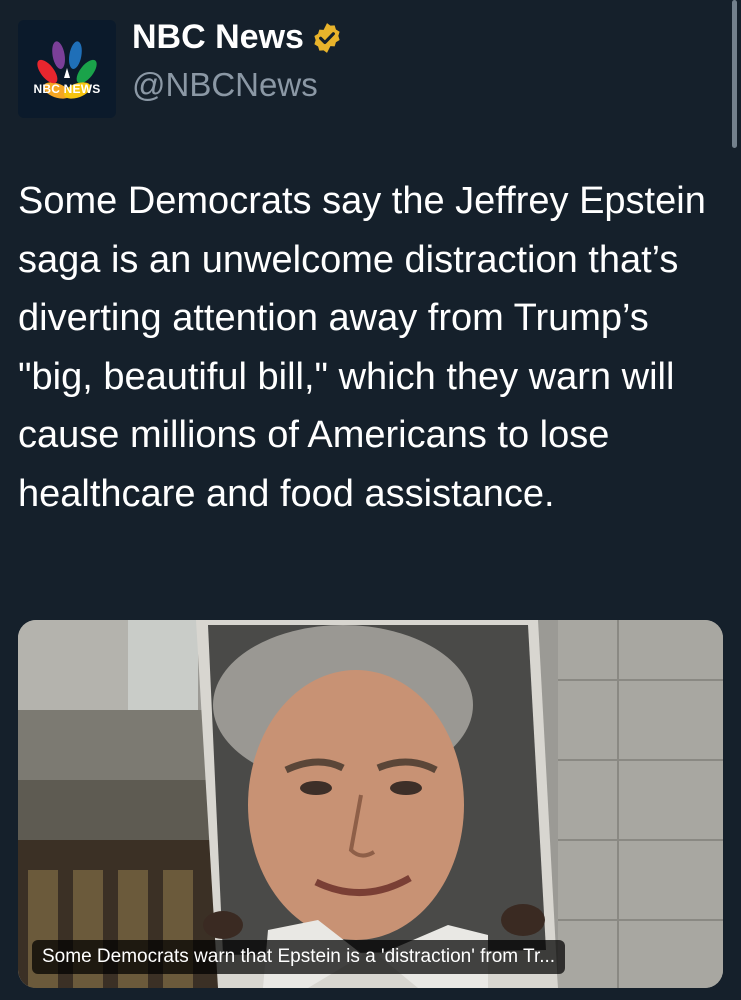  Describe the element at coordinates (218, 37) in the screenshot. I see `display-name: NBC News` at that location.